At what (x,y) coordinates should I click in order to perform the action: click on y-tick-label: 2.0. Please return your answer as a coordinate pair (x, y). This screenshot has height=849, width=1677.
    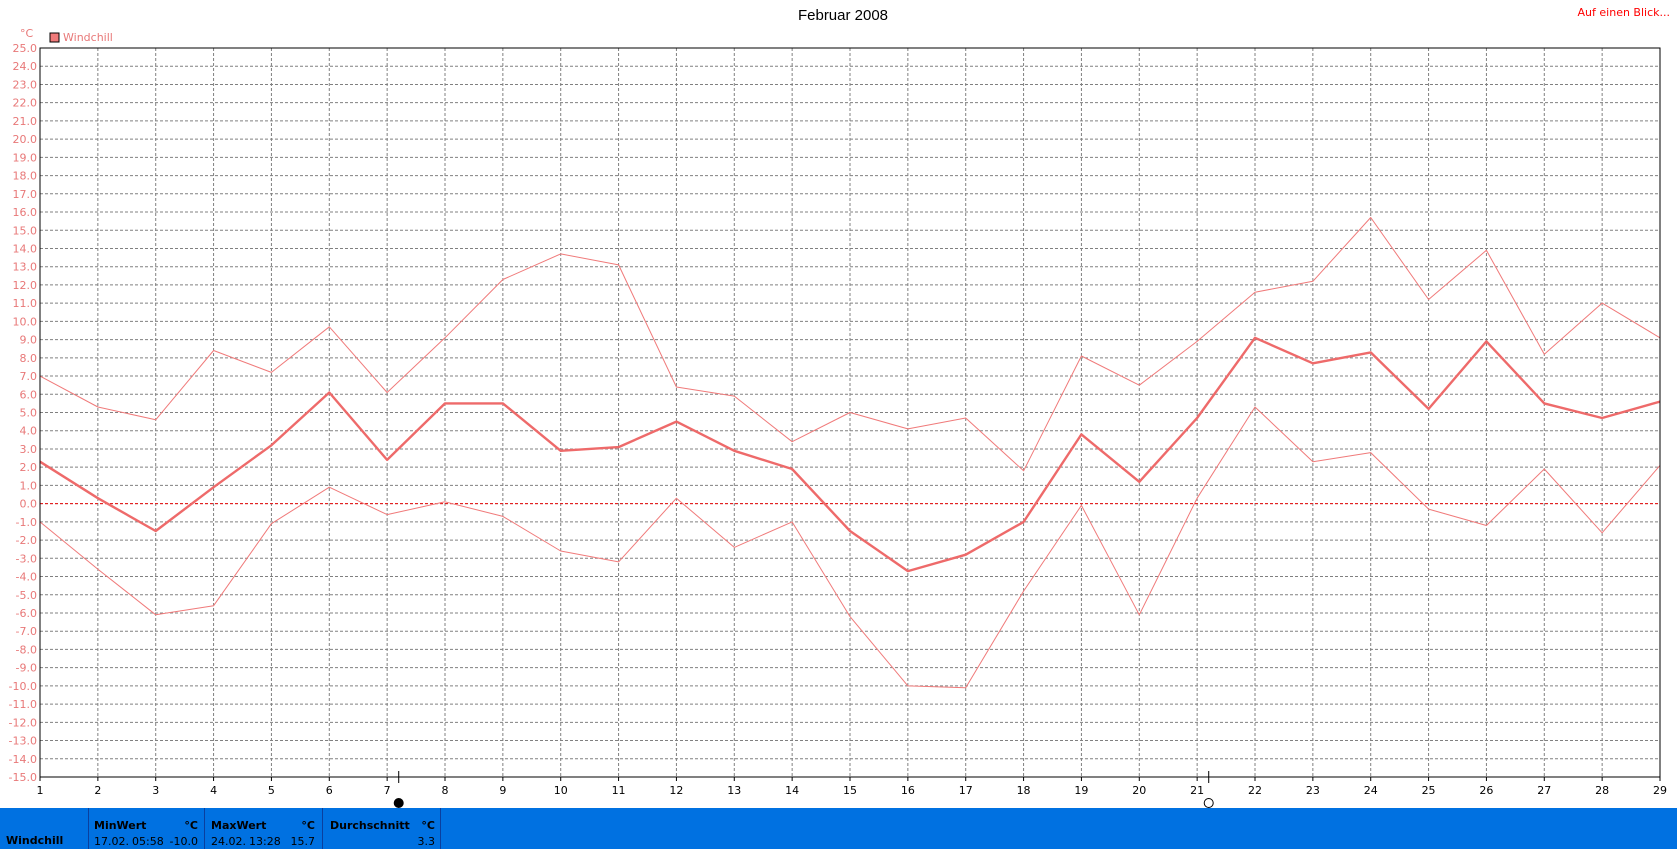
    Looking at the image, I should click on (29, 467).